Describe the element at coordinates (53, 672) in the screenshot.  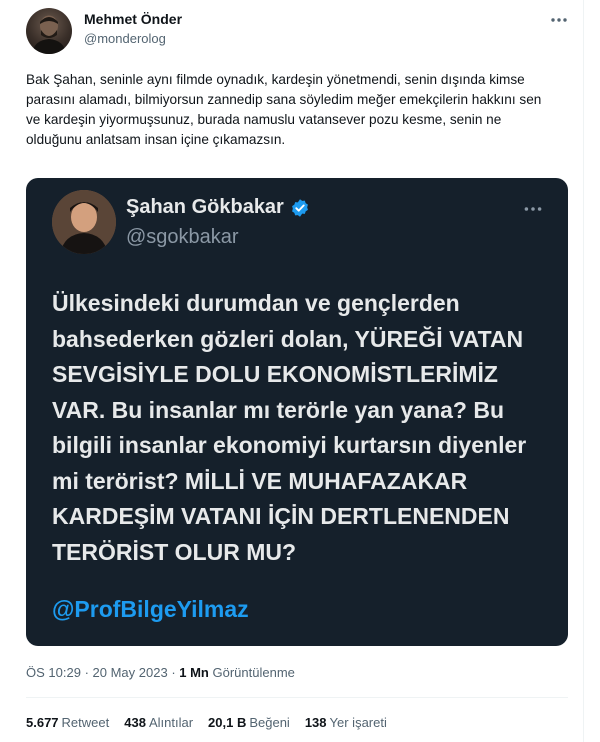
I see `tweet-time: ÖS 10:29` at that location.